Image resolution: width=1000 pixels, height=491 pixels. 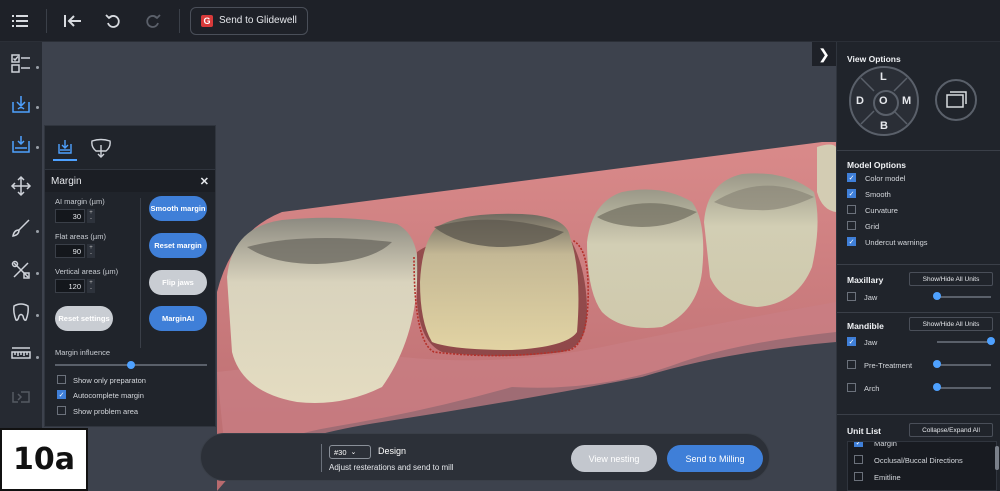 I want to click on redo-icon, so click(x=153, y=21).